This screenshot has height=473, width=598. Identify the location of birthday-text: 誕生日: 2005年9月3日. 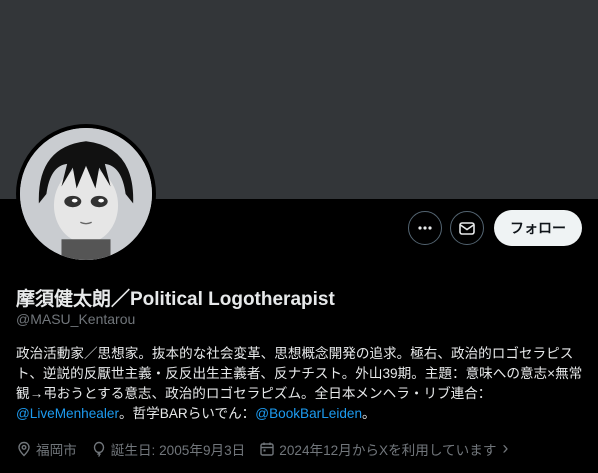
(178, 450).